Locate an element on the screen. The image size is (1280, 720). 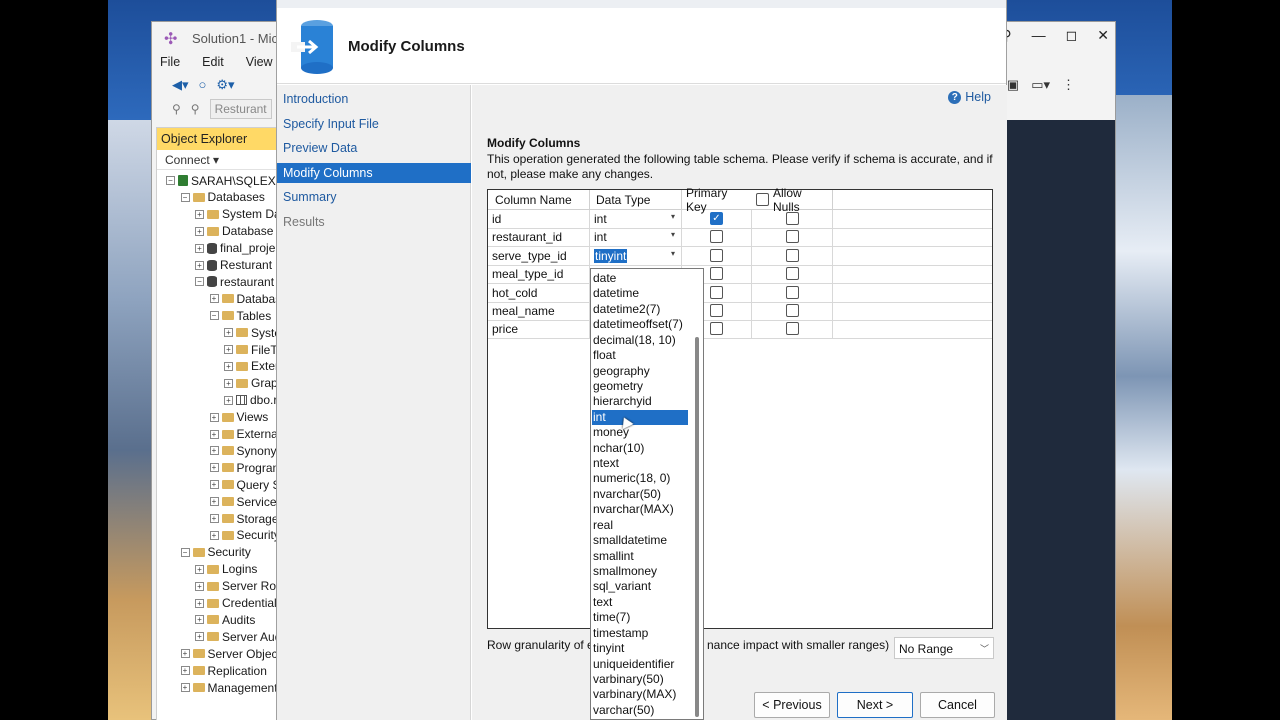
data-type-option: decimal(18, 10) is located at coordinates (640, 340).